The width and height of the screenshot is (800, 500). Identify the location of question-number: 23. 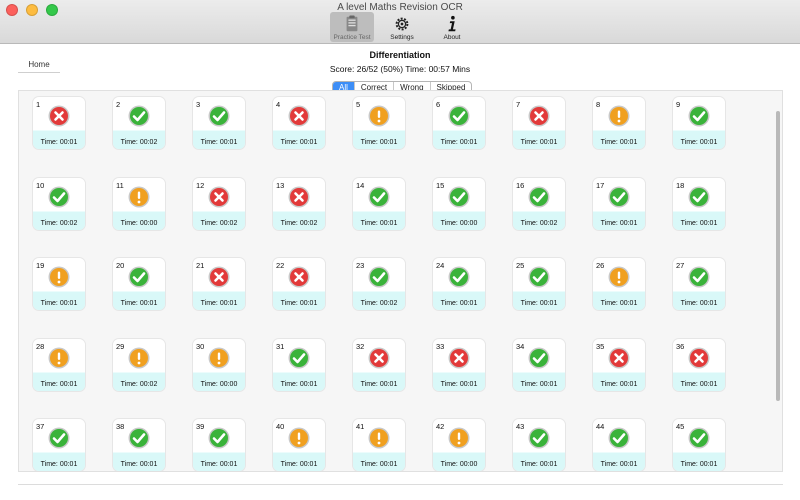
(360, 265).